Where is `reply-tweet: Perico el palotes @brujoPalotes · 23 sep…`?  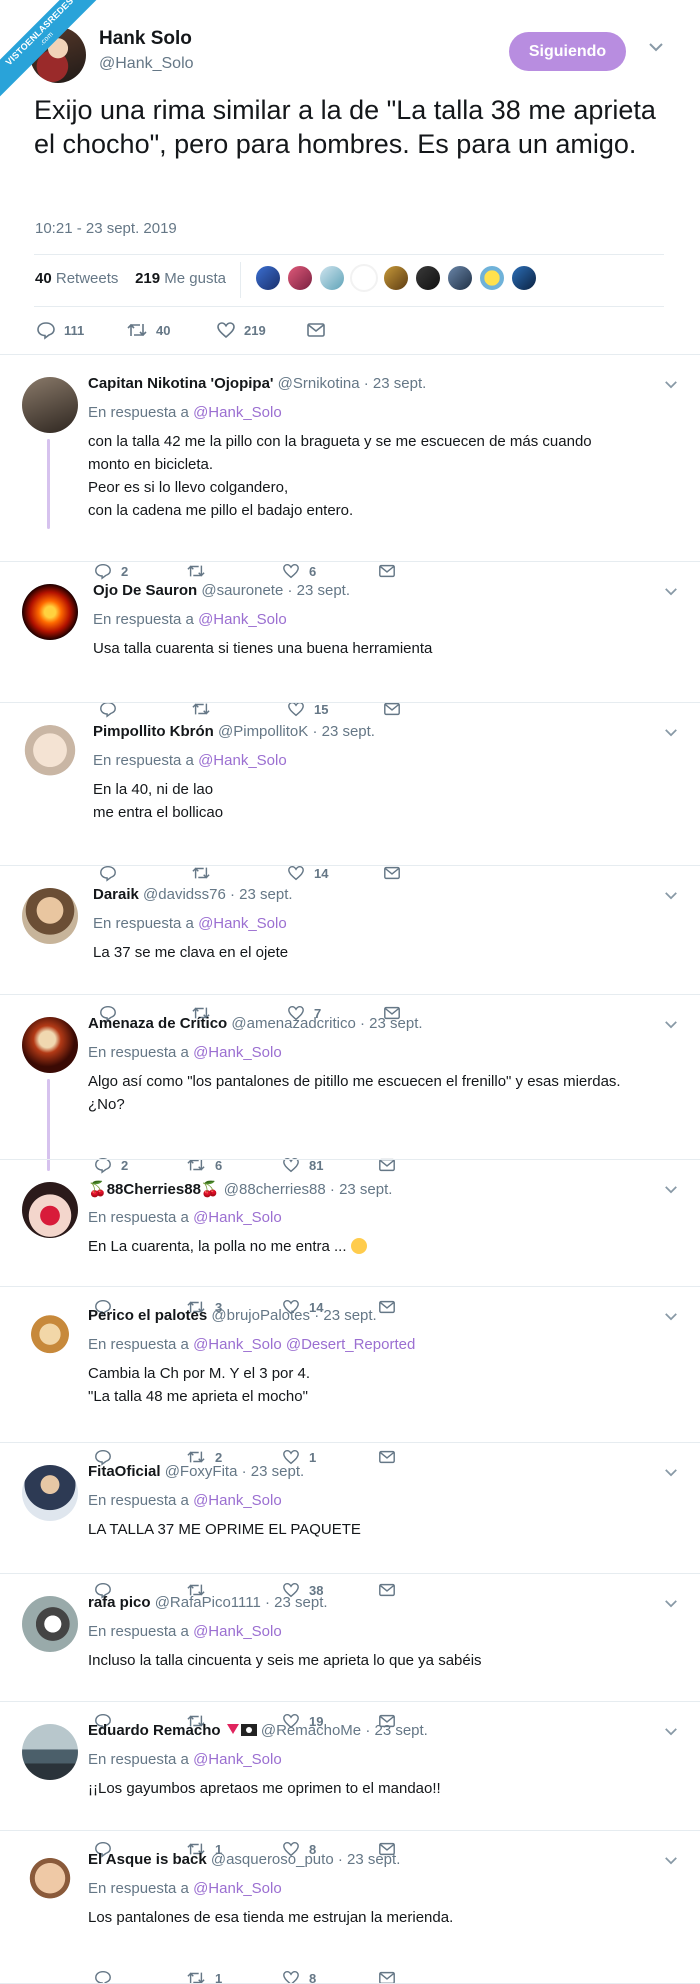 reply-tweet: Perico el palotes @brujoPalotes · 23 sep… is located at coordinates (350, 1376).